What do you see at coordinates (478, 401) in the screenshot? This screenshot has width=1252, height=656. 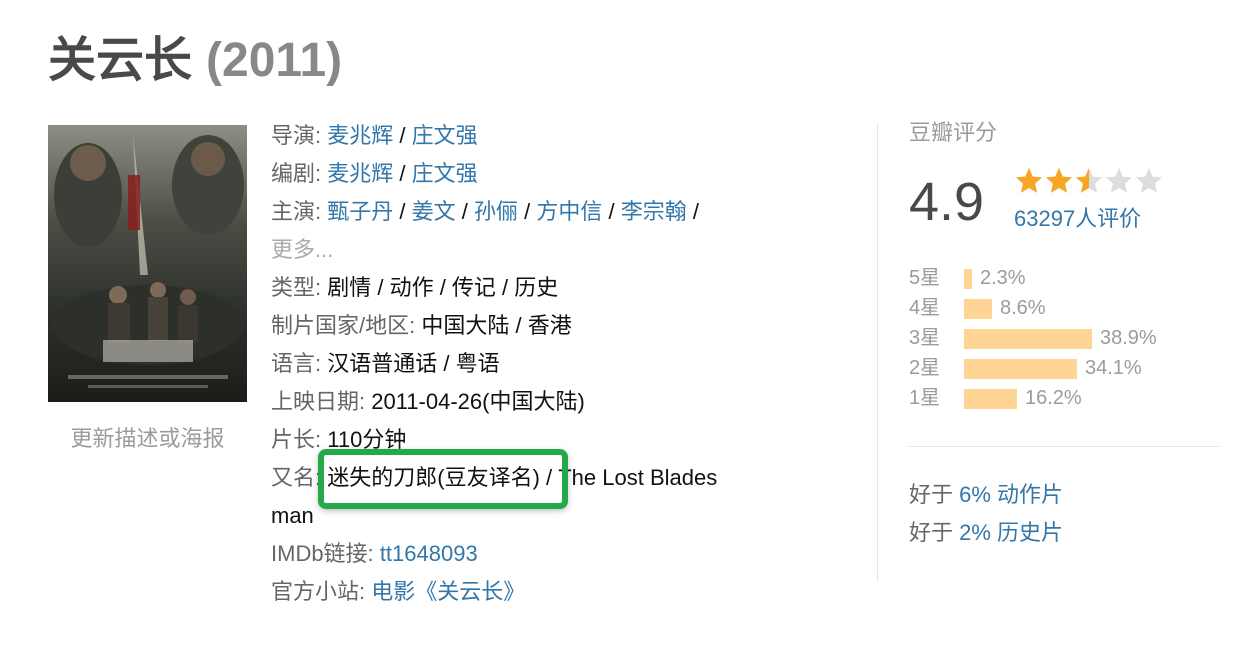 I see `release-value: 2011-04-26(中国大陆)` at bounding box center [478, 401].